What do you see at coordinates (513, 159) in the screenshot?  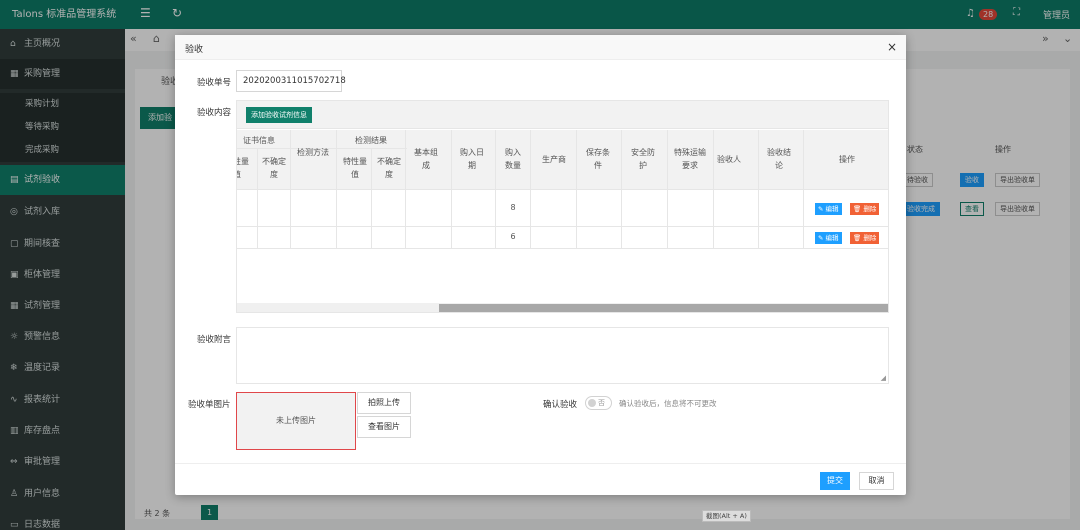 I see `header-quantity: 购入数量` at bounding box center [513, 159].